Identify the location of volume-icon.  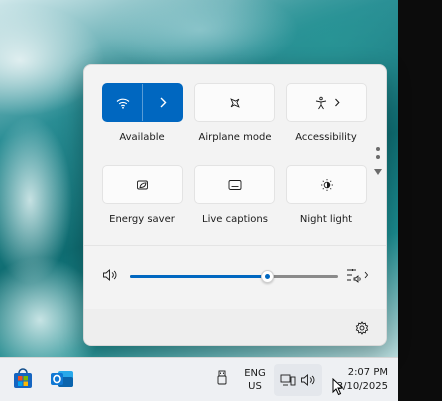
(308, 380).